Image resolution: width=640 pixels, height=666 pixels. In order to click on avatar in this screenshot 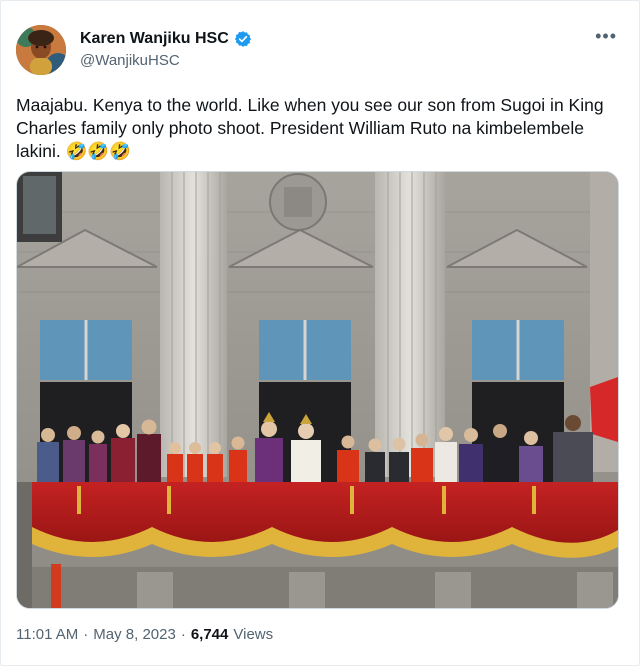, I will do `click(41, 50)`.